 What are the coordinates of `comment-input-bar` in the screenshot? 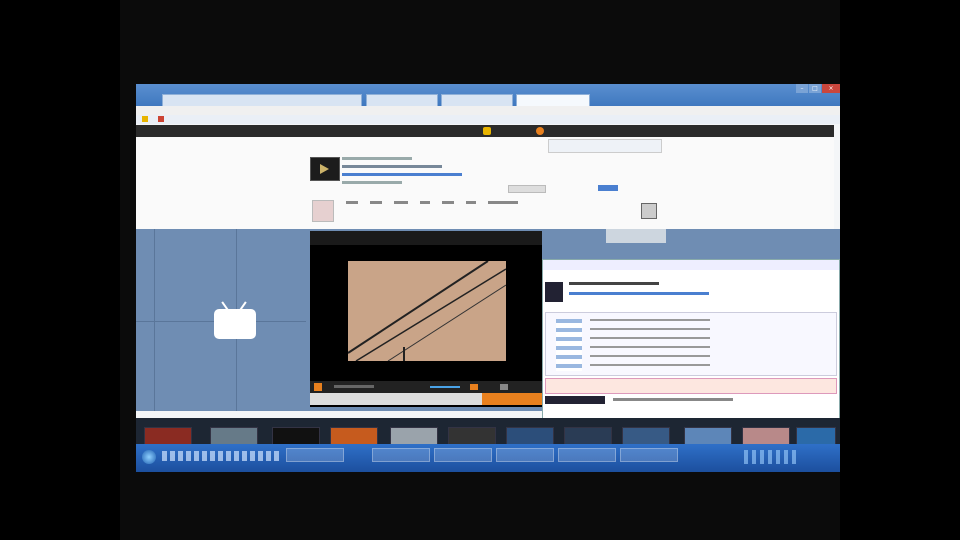 It's located at (426, 399).